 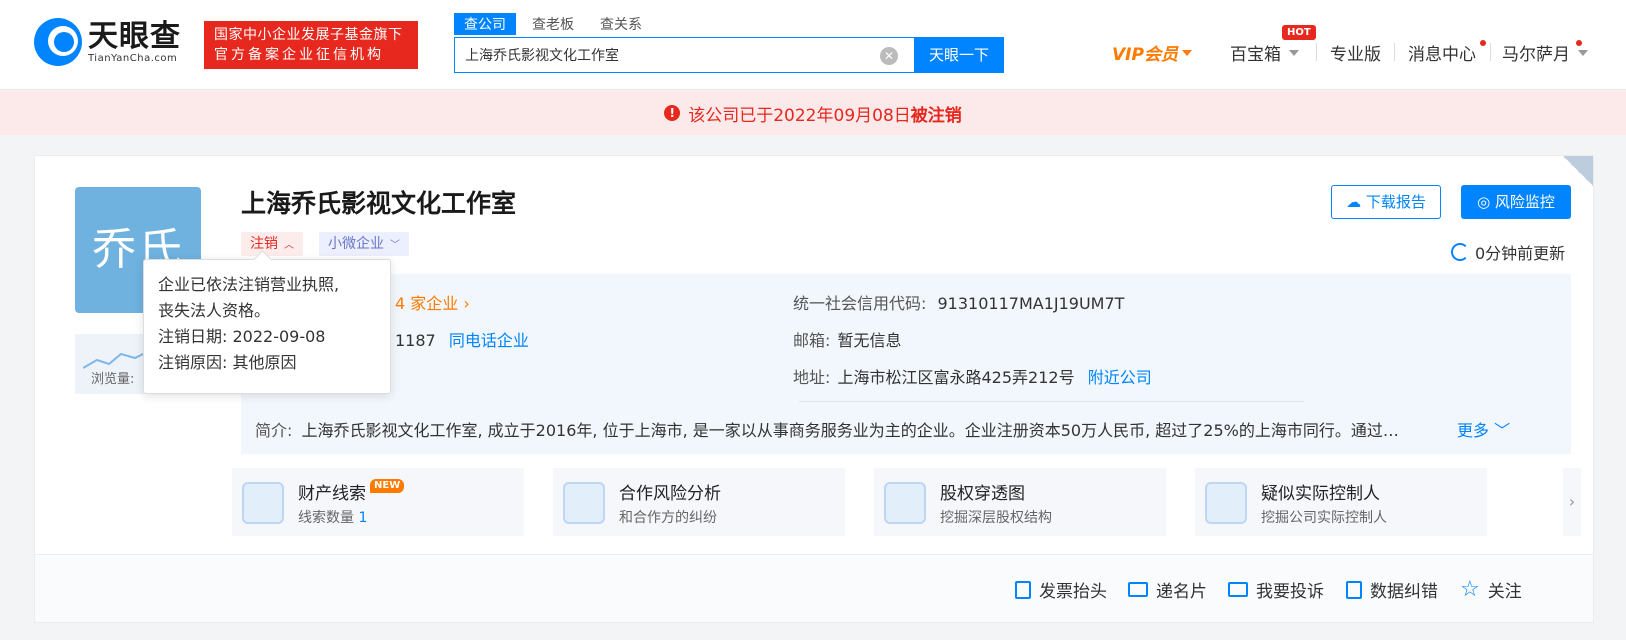 I want to click on cancellation-date: 2022-09-08, so click(x=279, y=336).